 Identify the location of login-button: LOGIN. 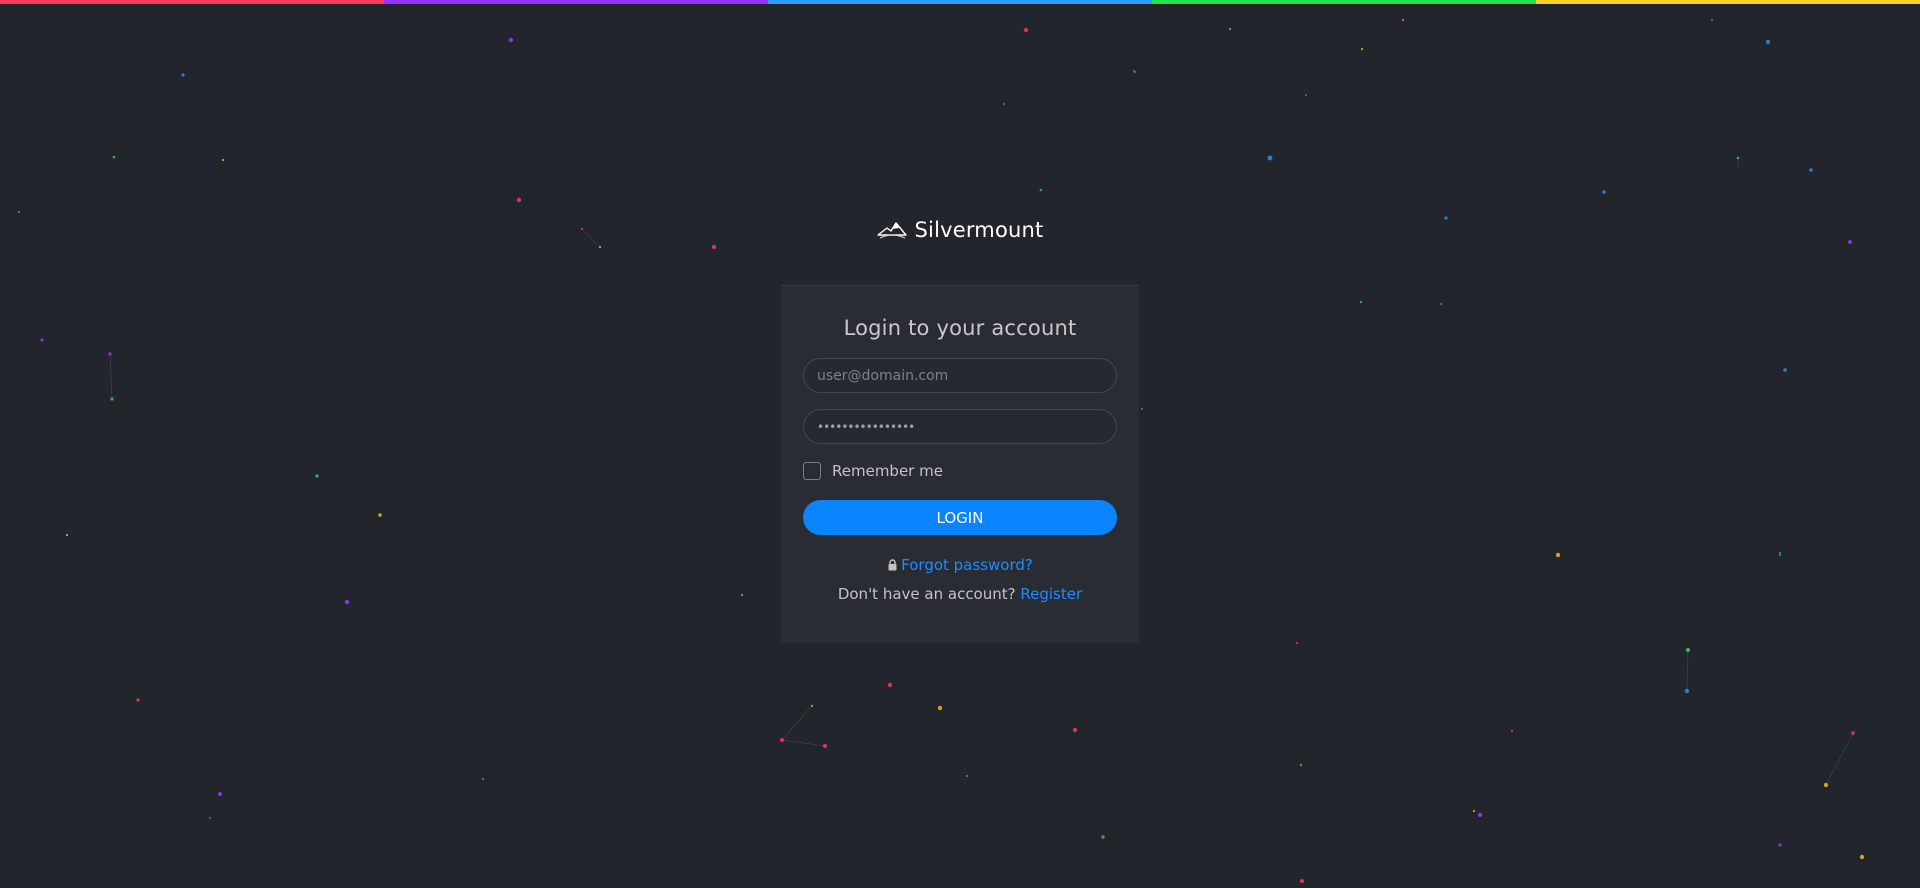
(960, 517).